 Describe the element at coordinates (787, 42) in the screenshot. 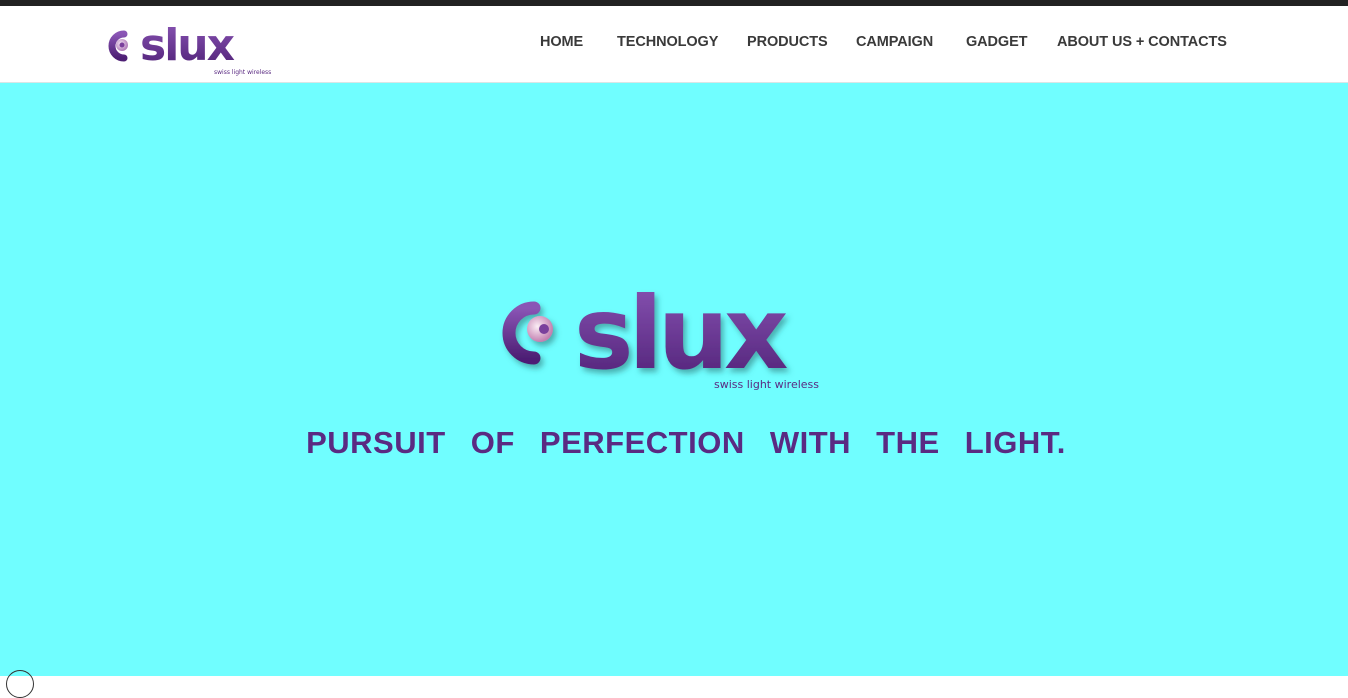

I see `nav-products: PRODUCTS` at that location.